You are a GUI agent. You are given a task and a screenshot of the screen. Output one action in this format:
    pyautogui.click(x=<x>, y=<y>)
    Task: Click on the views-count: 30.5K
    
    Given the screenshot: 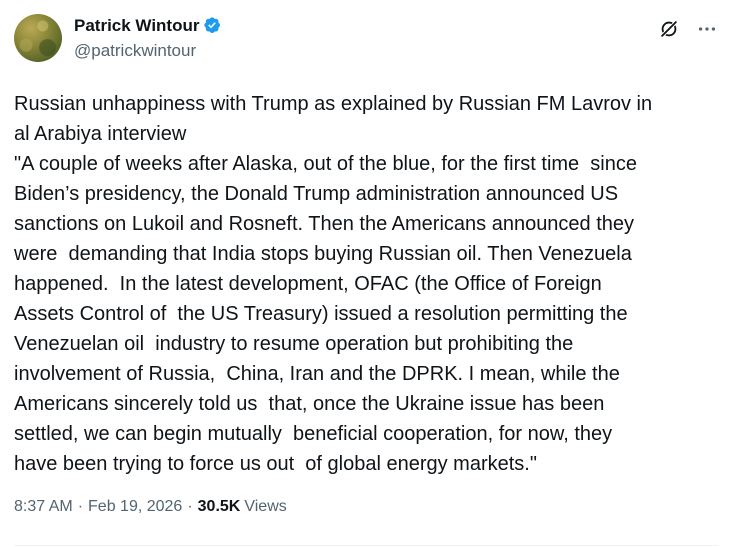 What is the action you would take?
    pyautogui.click(x=219, y=507)
    